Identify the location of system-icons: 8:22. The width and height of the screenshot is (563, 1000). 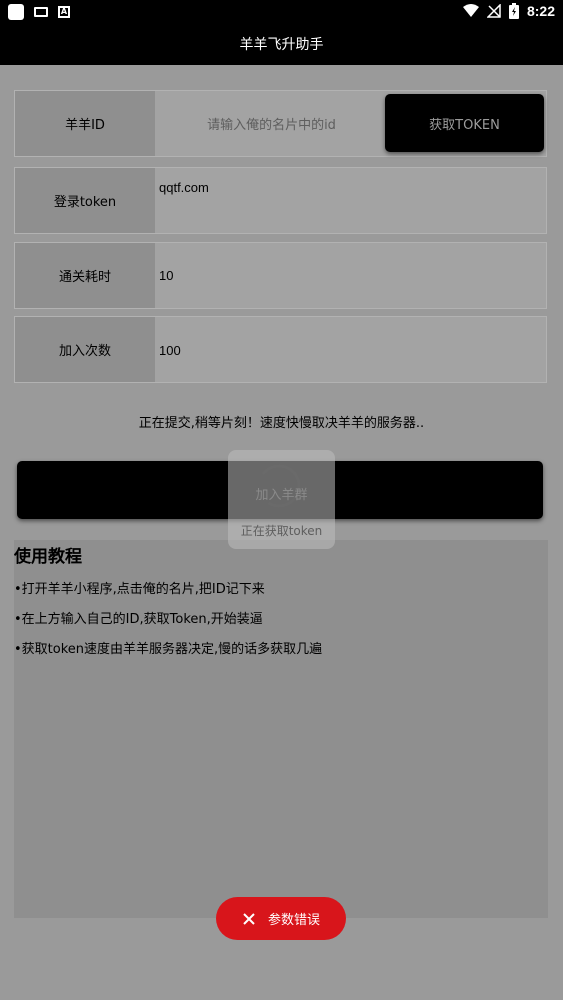
(508, 11).